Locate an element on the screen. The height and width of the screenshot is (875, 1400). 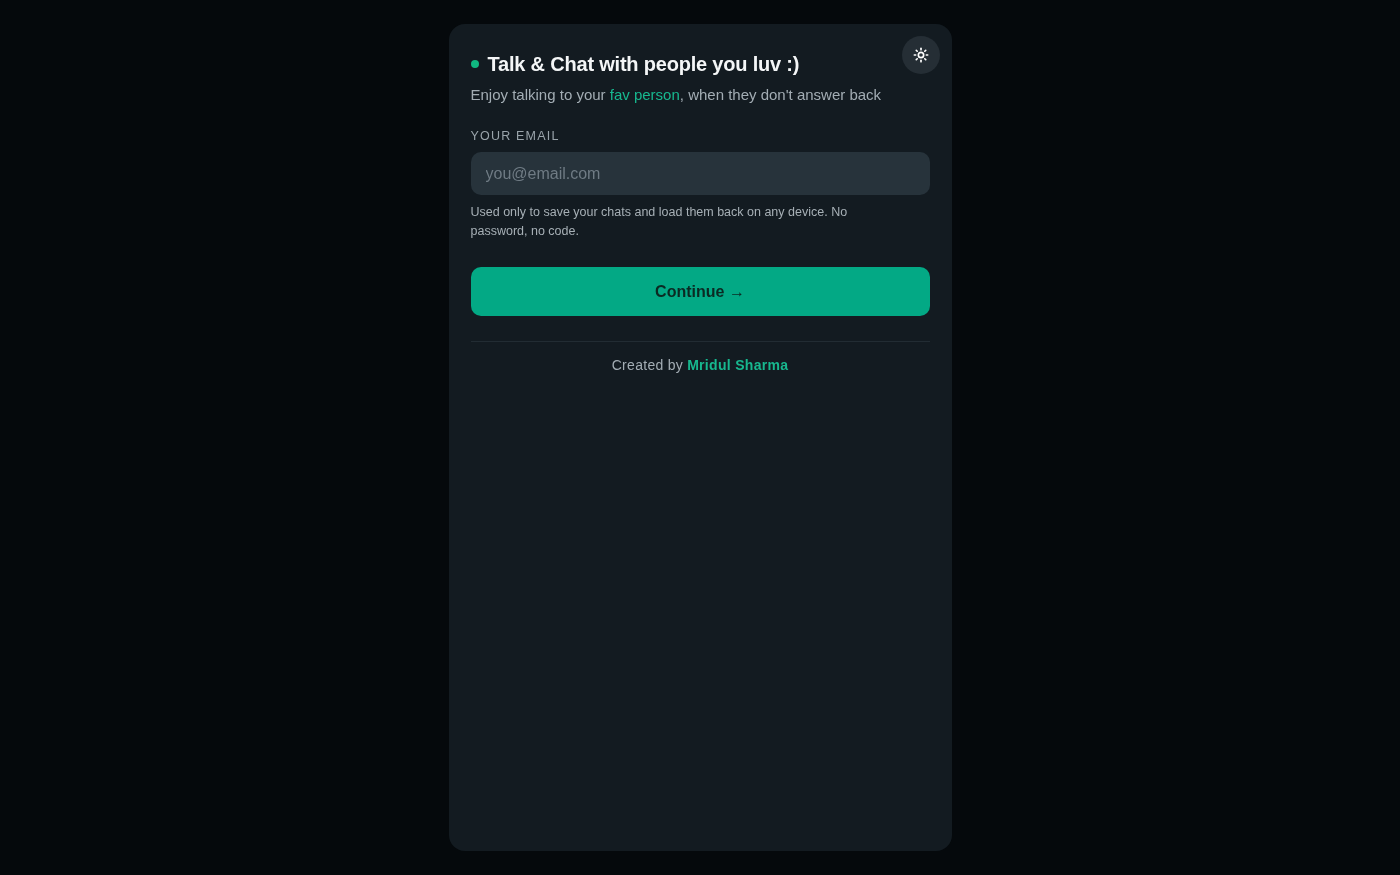
sun-icon is located at coordinates (920, 55).